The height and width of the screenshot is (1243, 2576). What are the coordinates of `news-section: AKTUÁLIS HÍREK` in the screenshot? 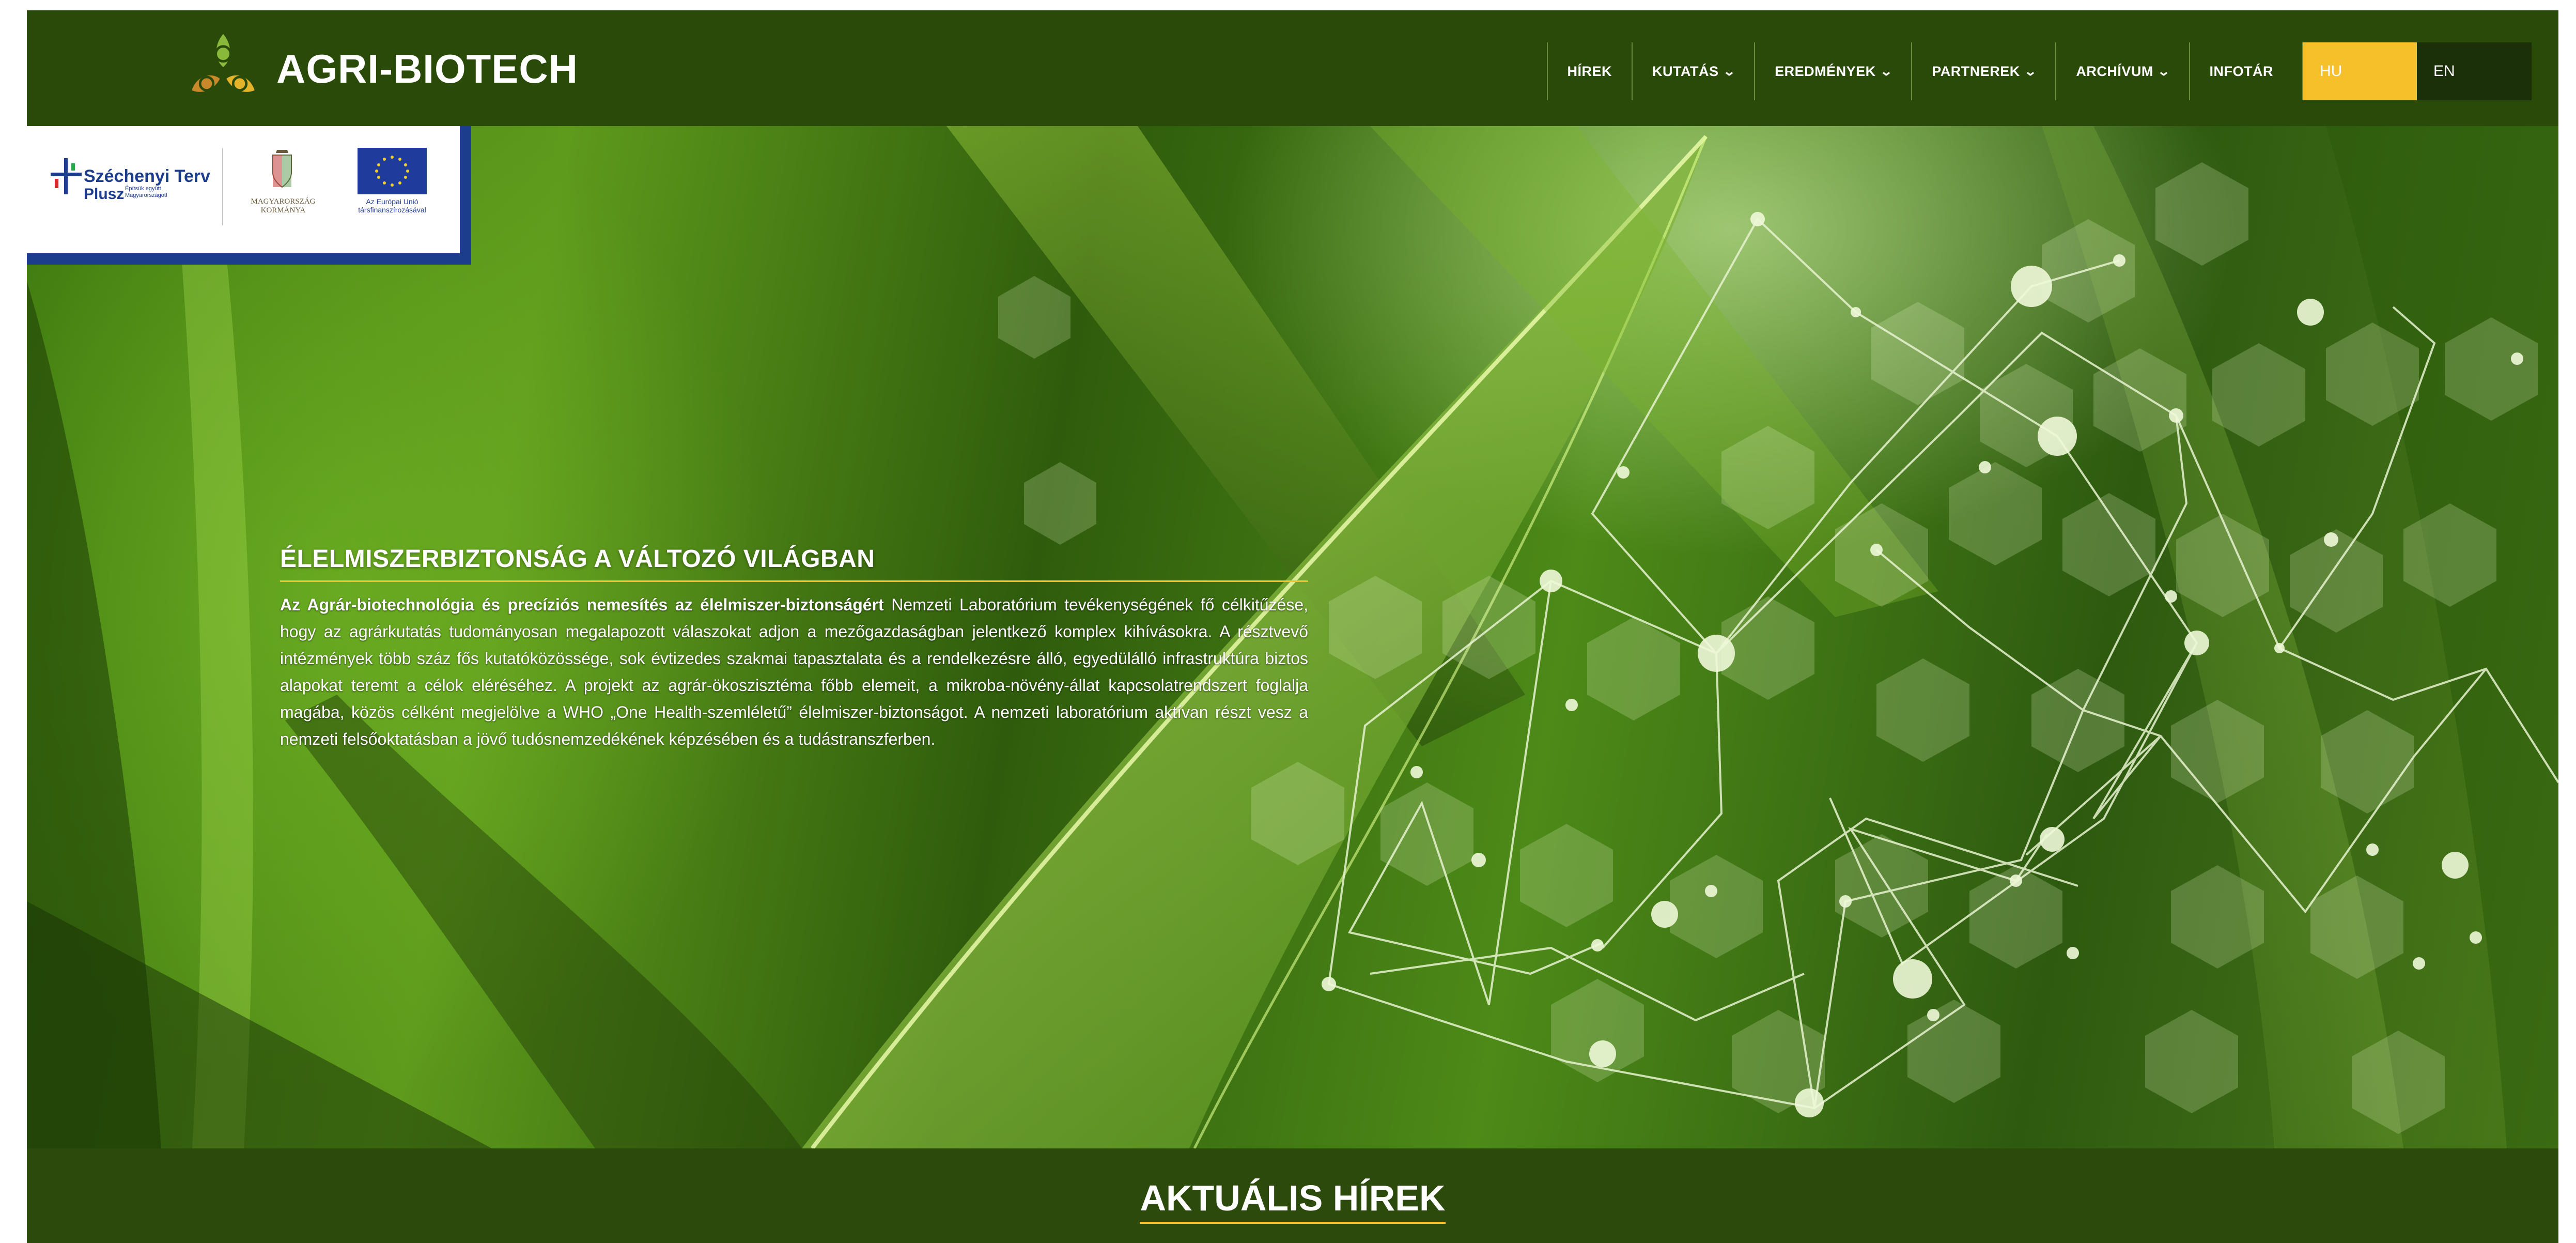 It's located at (1292, 1195).